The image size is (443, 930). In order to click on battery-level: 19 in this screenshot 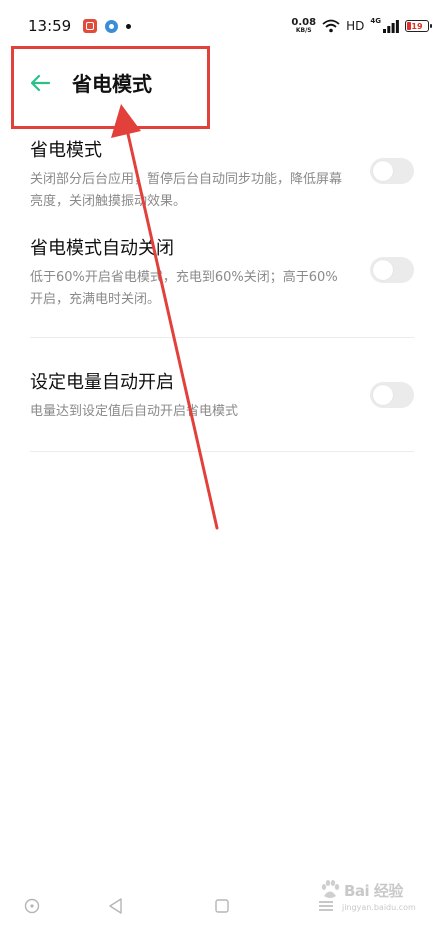, I will do `click(417, 26)`.